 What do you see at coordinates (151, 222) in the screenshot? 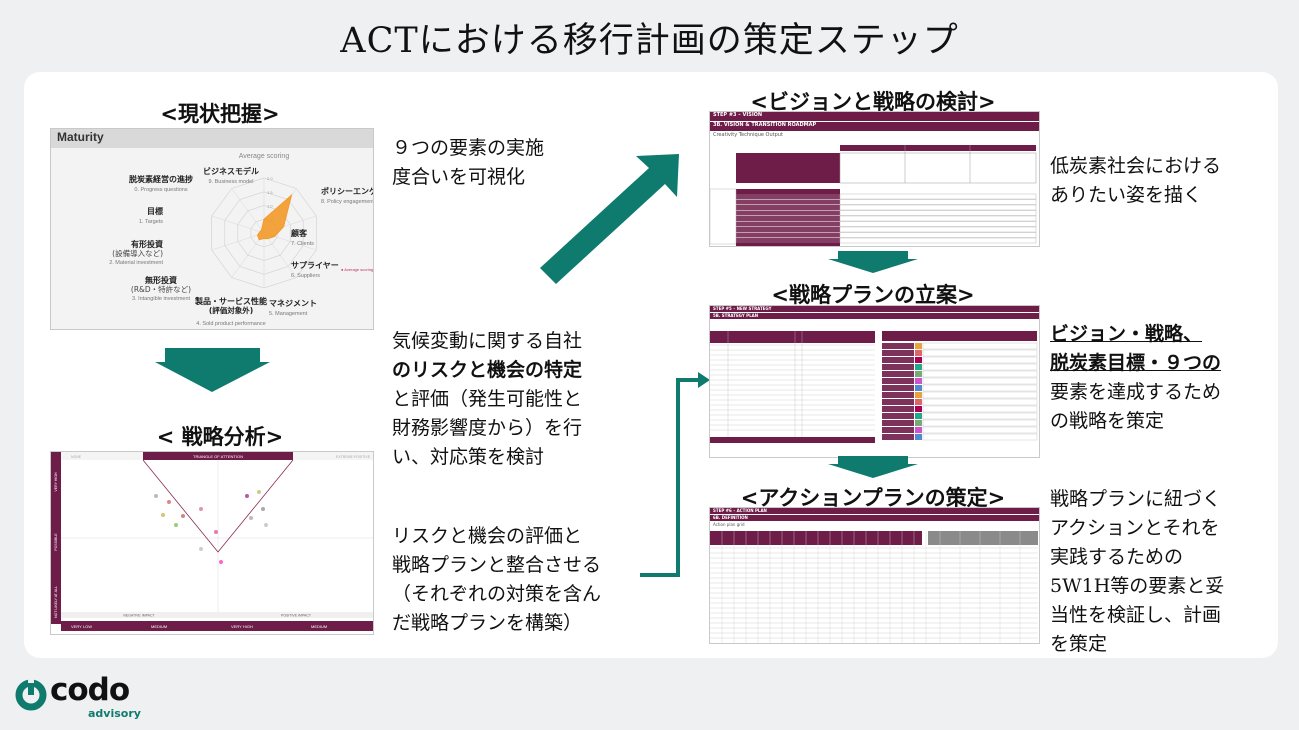
I see `radar-label-en: 1. Targets` at bounding box center [151, 222].